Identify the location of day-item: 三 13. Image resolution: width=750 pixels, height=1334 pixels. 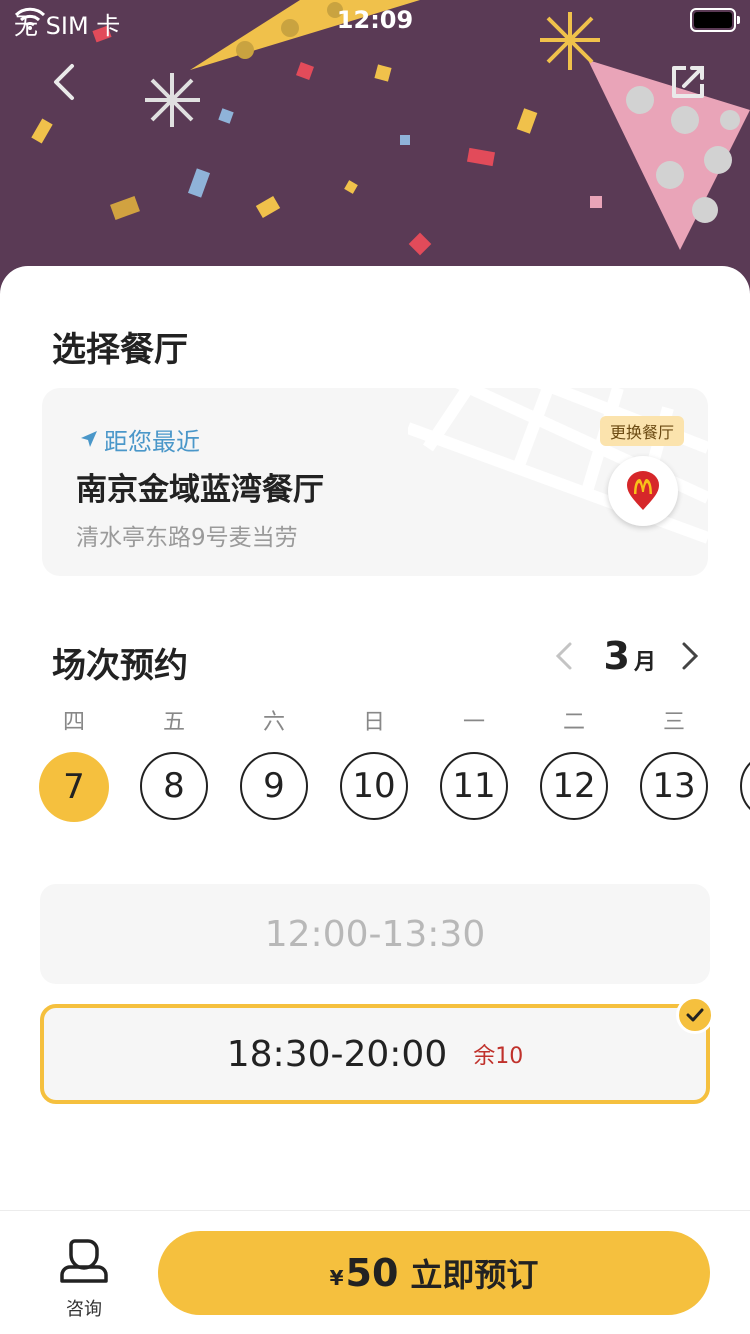
(674, 762).